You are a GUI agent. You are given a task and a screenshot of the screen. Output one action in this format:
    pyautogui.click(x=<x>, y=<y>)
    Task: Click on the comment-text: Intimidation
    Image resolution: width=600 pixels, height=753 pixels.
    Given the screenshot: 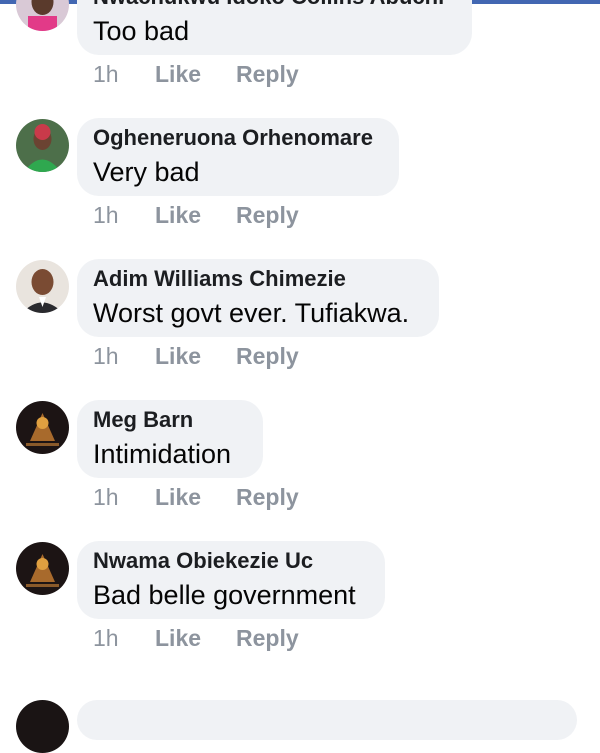 What is the action you would take?
    pyautogui.click(x=162, y=454)
    